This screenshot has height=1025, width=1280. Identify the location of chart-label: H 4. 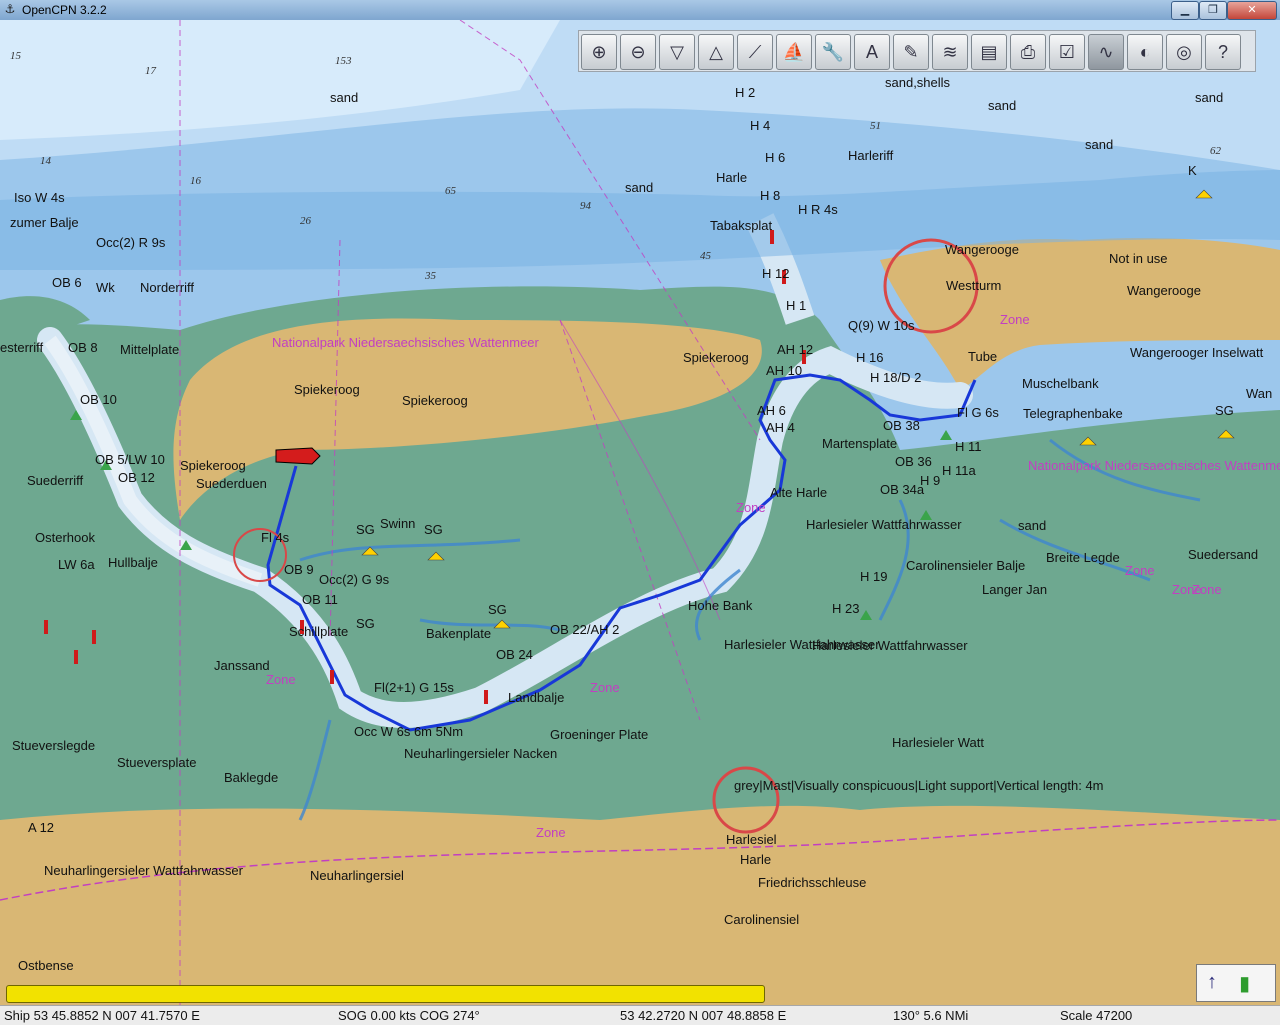
(760, 125).